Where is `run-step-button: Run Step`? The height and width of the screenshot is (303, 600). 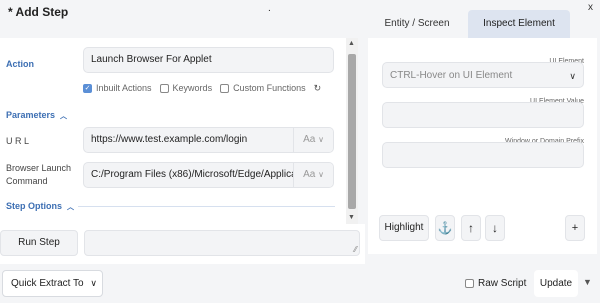 run-step-button: Run Step is located at coordinates (39, 243).